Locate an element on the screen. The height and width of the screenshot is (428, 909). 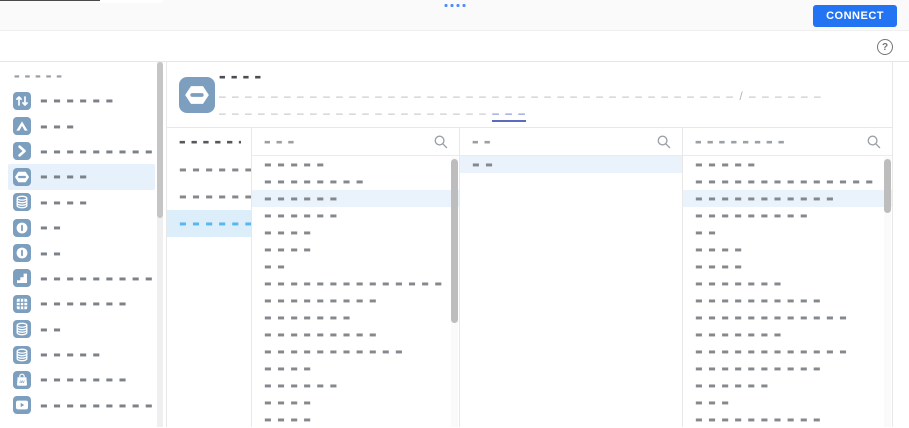
sidebar-item-2: ▬ ▬ ▬ is located at coordinates (81, 125).